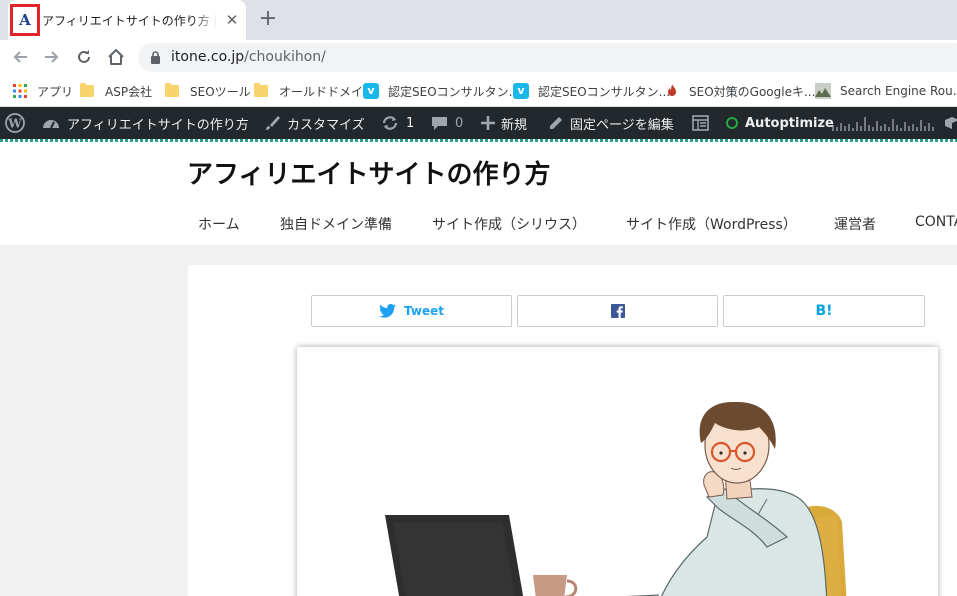 This screenshot has height=596, width=957. Describe the element at coordinates (509, 224) in the screenshot. I see `nav-item-sirius: サイト作成（シリウス）` at that location.